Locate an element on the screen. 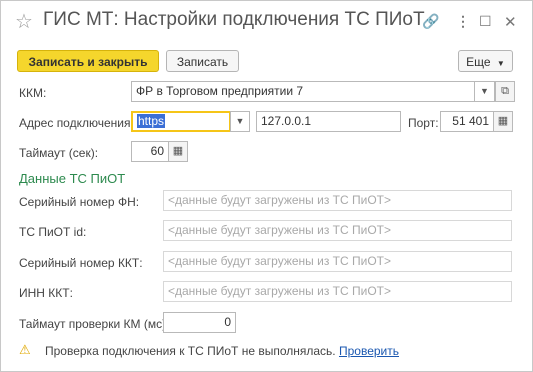 The width and height of the screenshot is (533, 372). toolbar: Записать и закрыть Записать Еще ▼ is located at coordinates (266, 60).